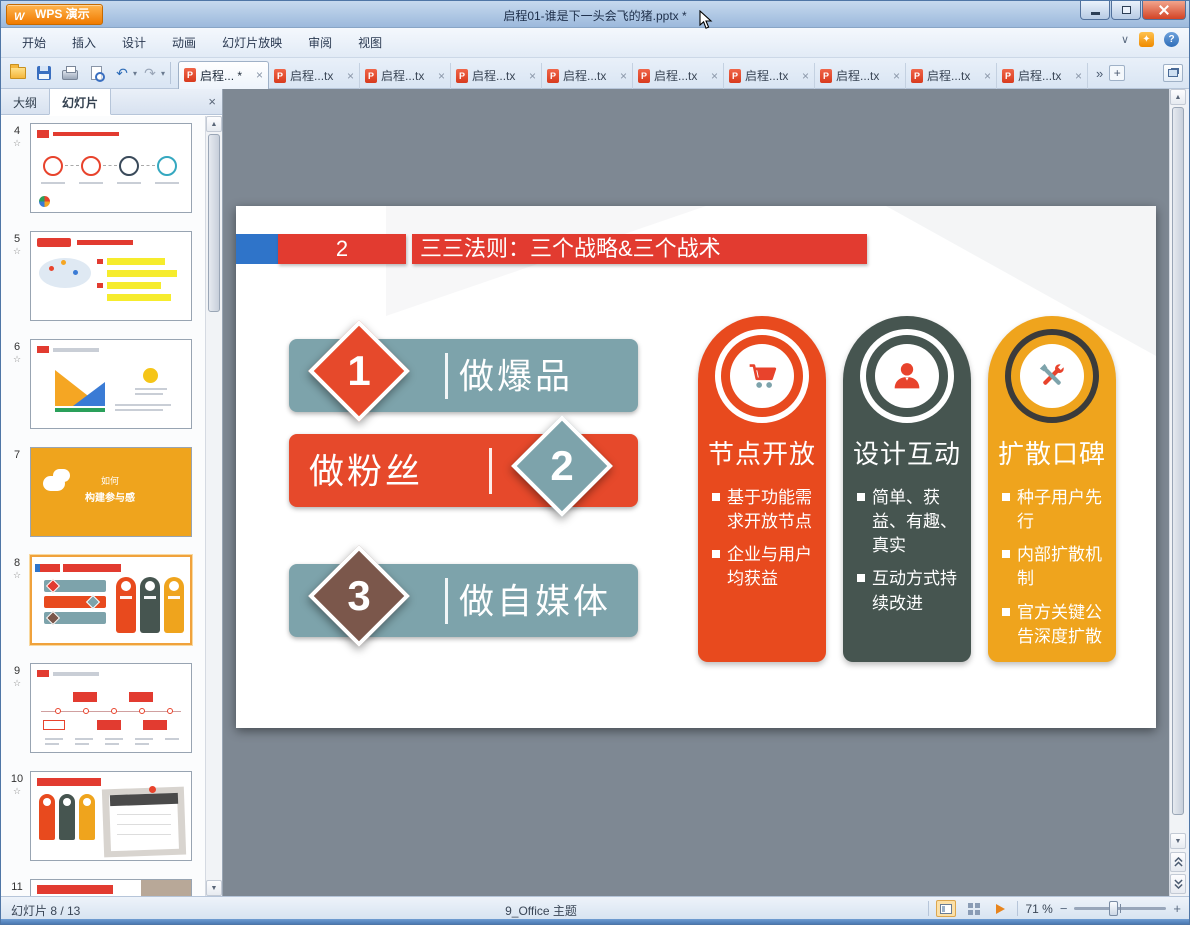  Describe the element at coordinates (1146, 39) in the screenshot. I see `skin-icon: ✦` at that location.